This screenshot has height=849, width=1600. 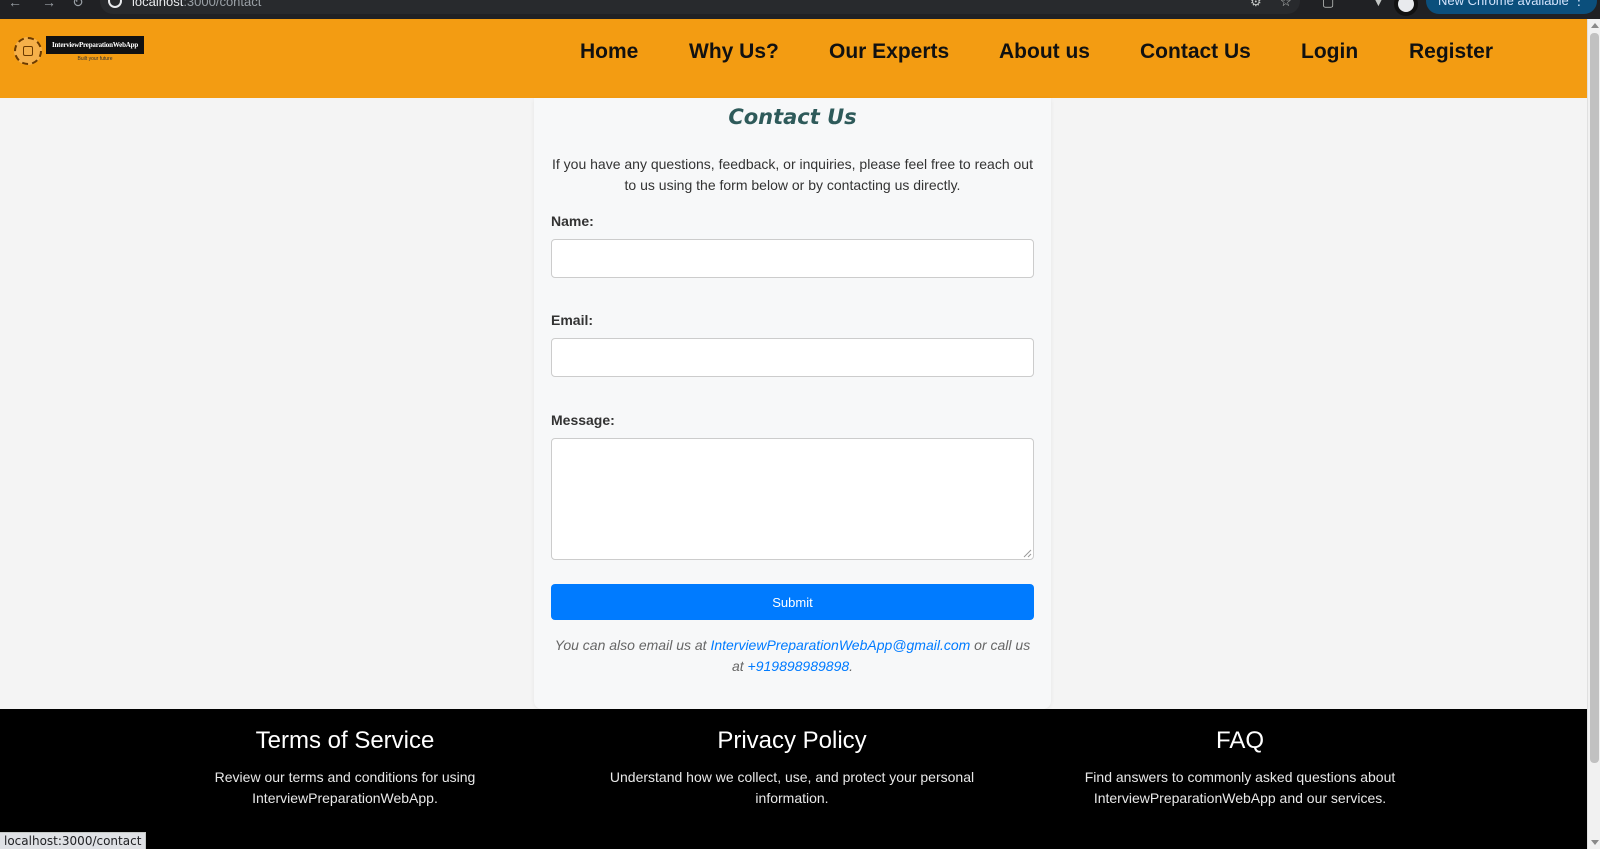 What do you see at coordinates (1027, 553) in the screenshot?
I see `resize-grip-icon` at bounding box center [1027, 553].